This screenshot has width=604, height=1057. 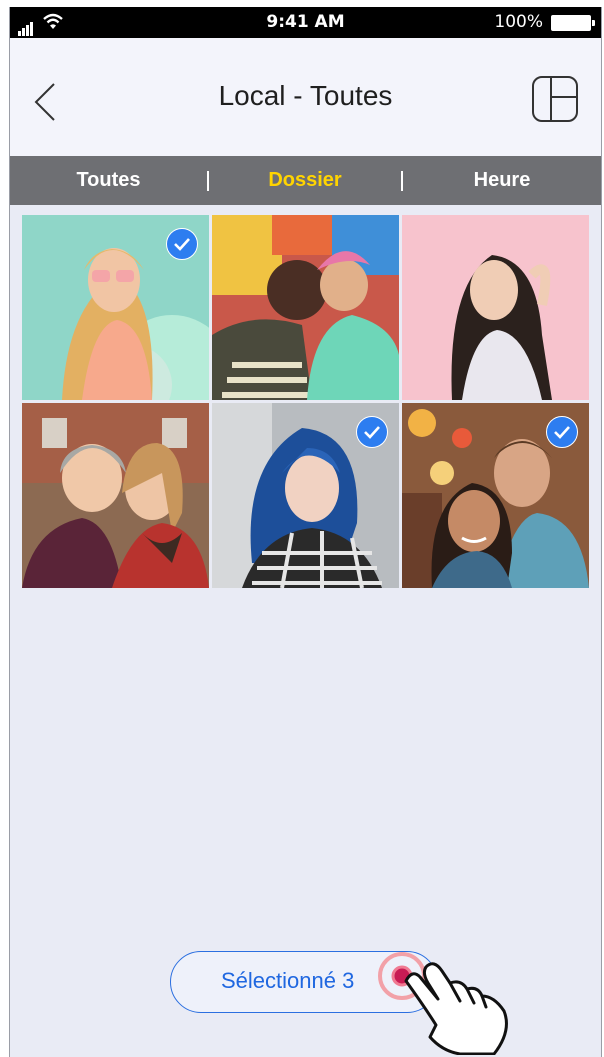 I want to click on navigation-header: Local - Toutes, so click(x=305, y=97).